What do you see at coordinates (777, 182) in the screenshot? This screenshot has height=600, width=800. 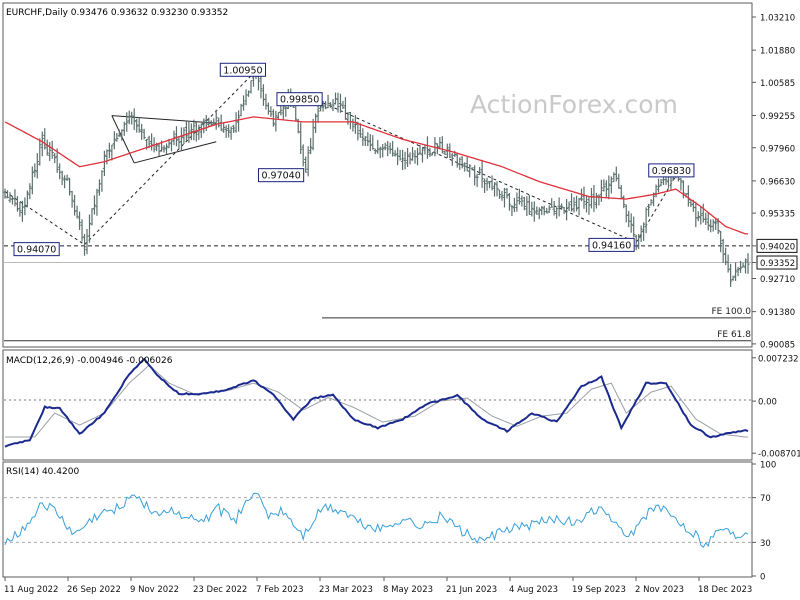 I see `y-tick-label: 0.96630` at bounding box center [777, 182].